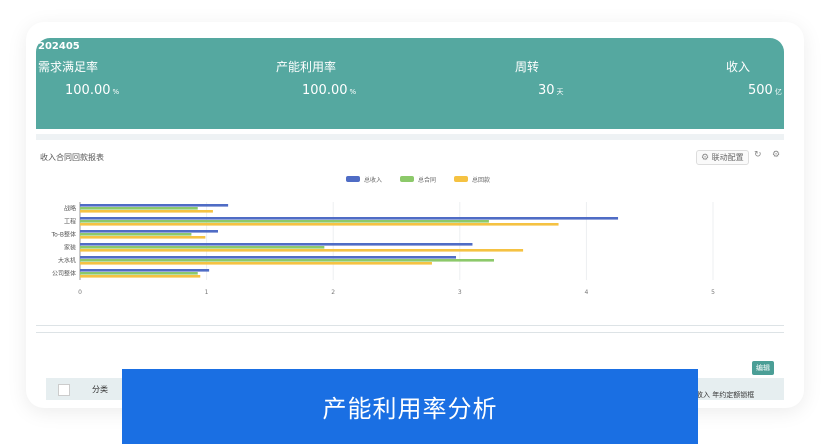 The width and height of the screenshot is (830, 446). What do you see at coordinates (92, 90) in the screenshot?
I see `kpi-value-demand: 100.00%` at bounding box center [92, 90].